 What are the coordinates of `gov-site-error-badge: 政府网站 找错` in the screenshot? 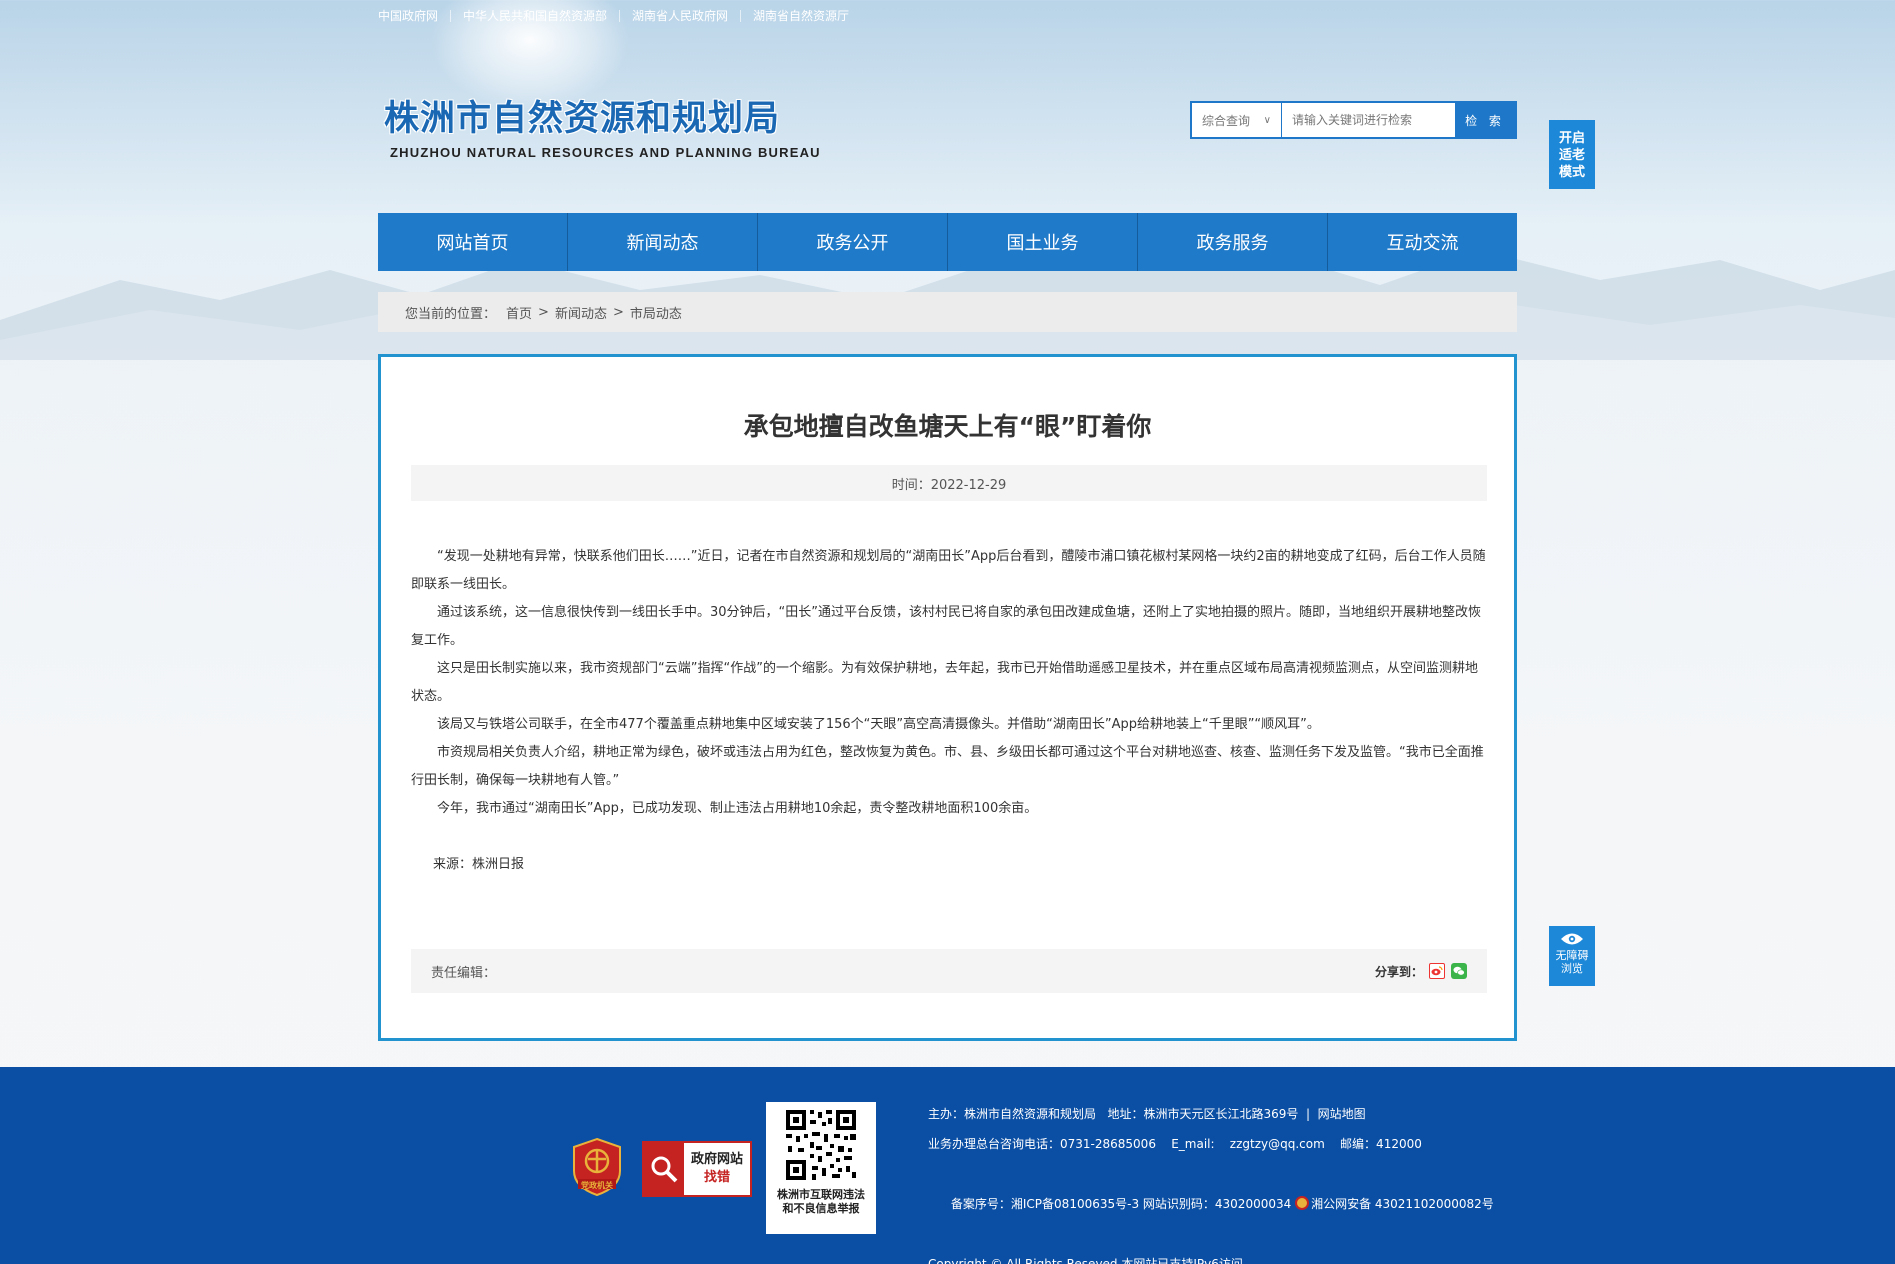 It's located at (697, 1169).